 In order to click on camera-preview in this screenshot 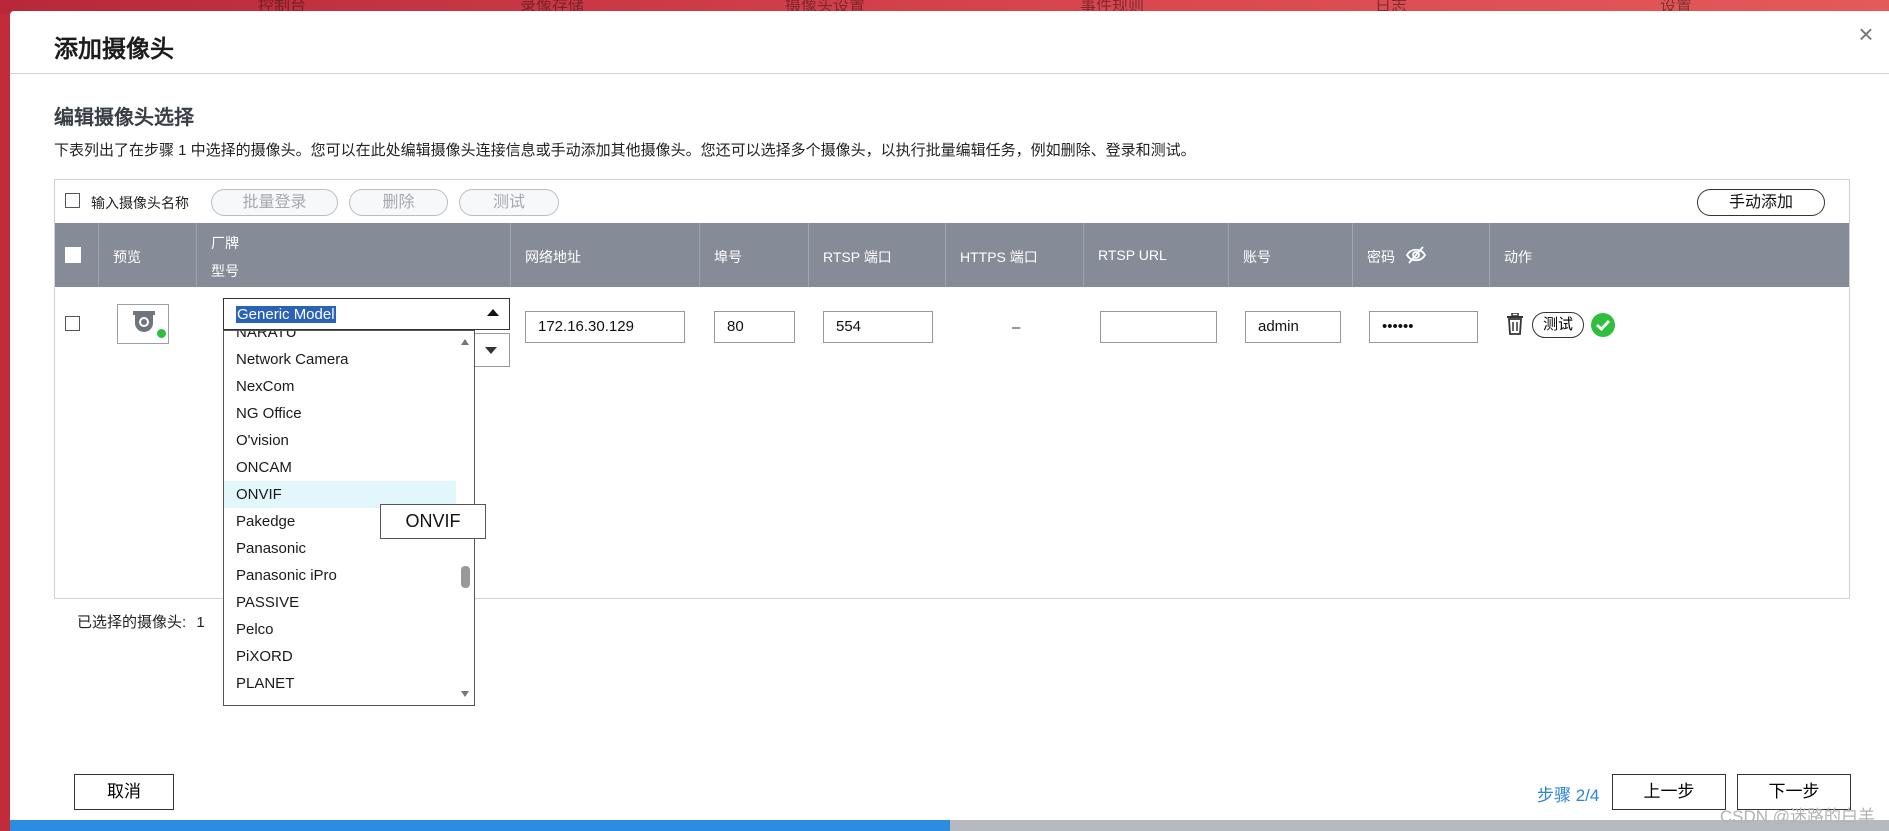, I will do `click(143, 324)`.